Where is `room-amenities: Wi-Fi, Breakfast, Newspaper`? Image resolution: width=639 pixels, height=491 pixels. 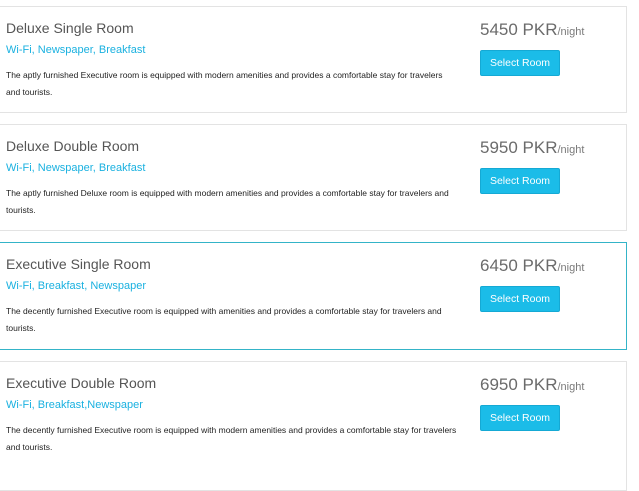
room-amenities: Wi-Fi, Breakfast, Newspaper is located at coordinates (76, 286).